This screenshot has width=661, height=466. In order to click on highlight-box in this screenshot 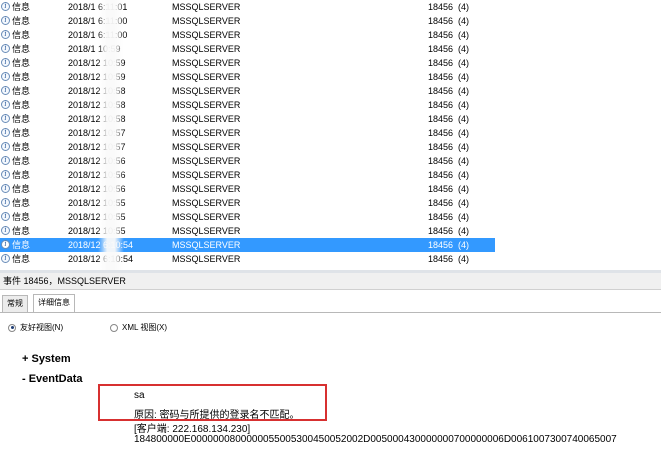, I will do `click(212, 402)`.